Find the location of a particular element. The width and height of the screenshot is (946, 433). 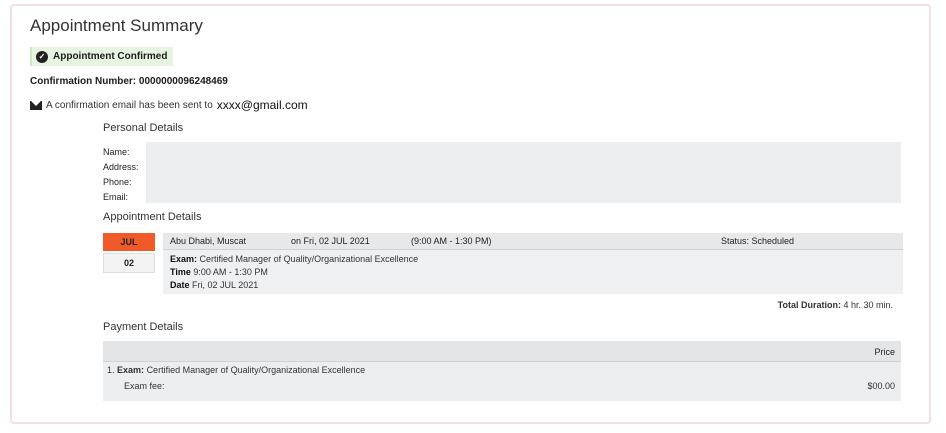

time-row: Time 9:00 AM - 1:30 PM is located at coordinates (533, 272).